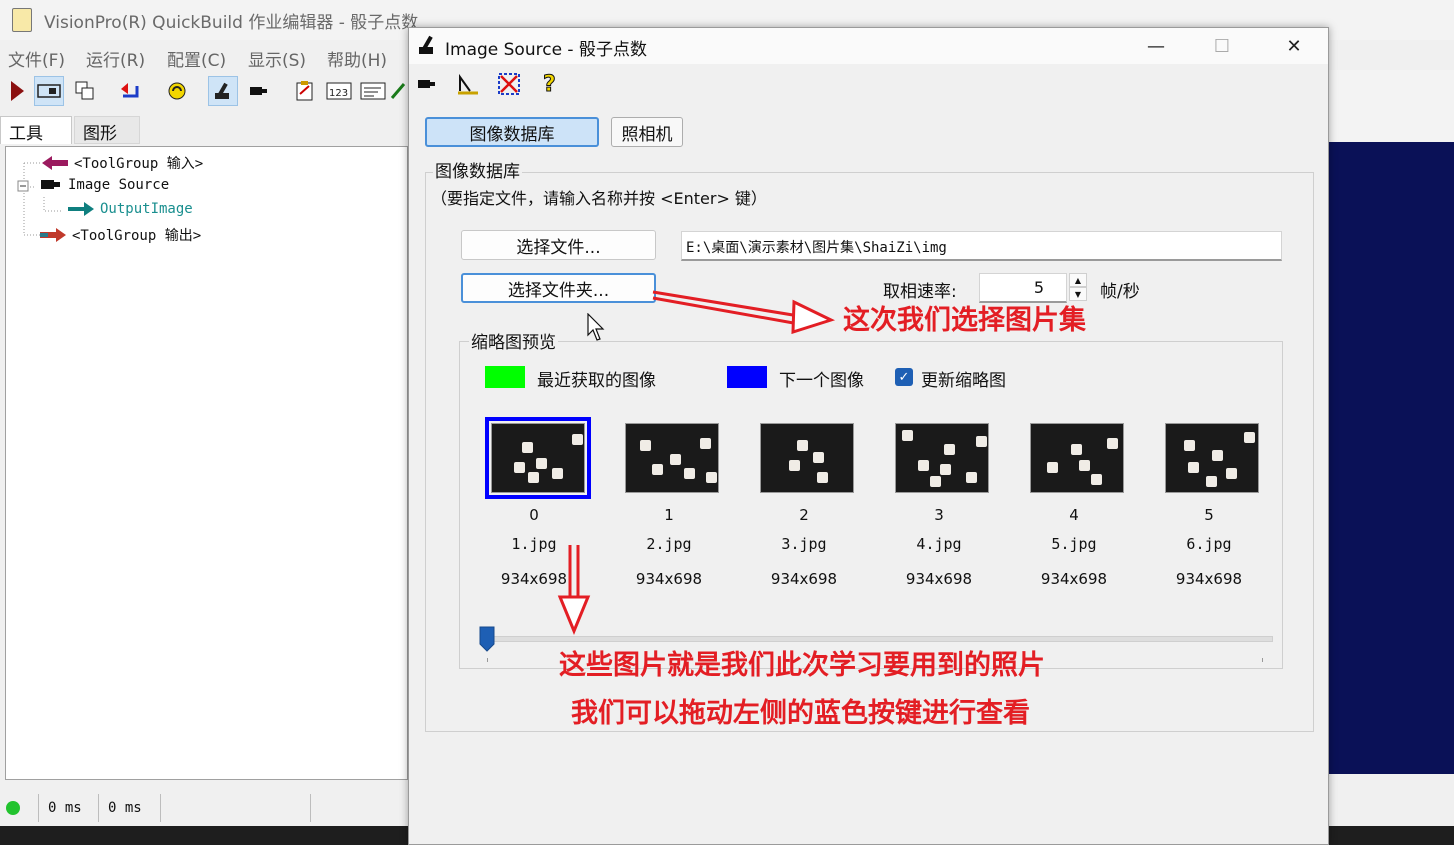 This screenshot has width=1454, height=845. What do you see at coordinates (131, 91) in the screenshot?
I see `reset-icon` at bounding box center [131, 91].